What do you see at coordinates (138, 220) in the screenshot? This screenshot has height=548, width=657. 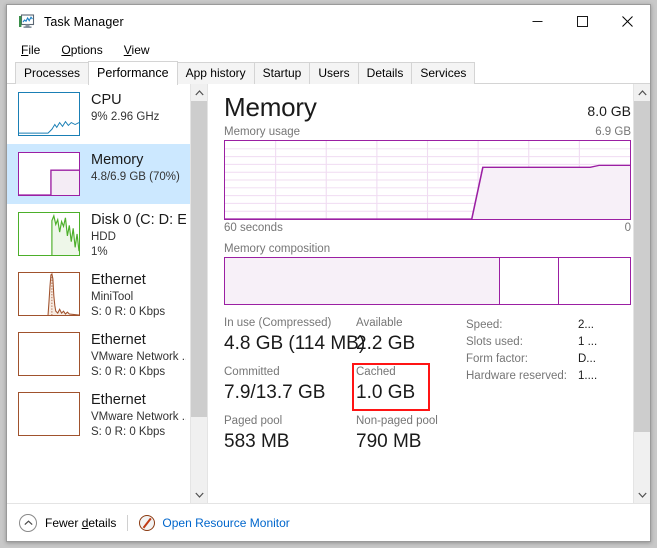 I see `sidebar-label-disk0: Disk 0 (C: D: E: F` at bounding box center [138, 220].